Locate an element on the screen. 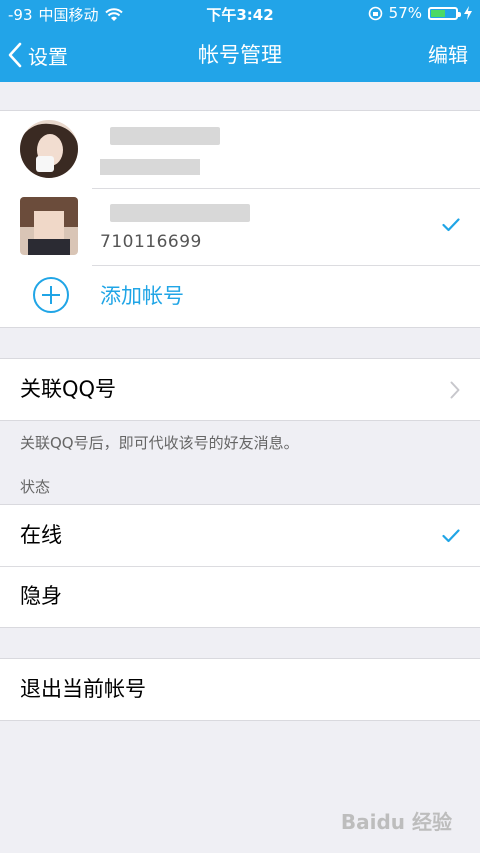  link-qq-row: 关联QQ号 is located at coordinates (240, 389).